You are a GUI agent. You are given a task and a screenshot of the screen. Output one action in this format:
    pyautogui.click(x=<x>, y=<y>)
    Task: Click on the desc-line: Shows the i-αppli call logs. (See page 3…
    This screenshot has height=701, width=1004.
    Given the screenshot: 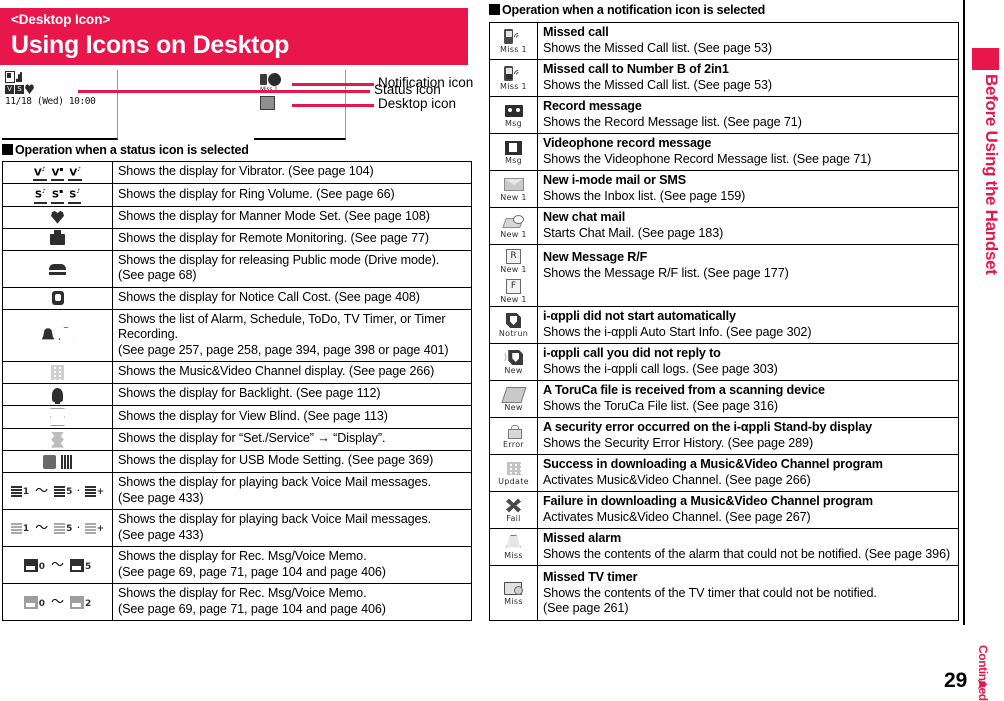 What is the action you would take?
    pyautogui.click(x=660, y=368)
    